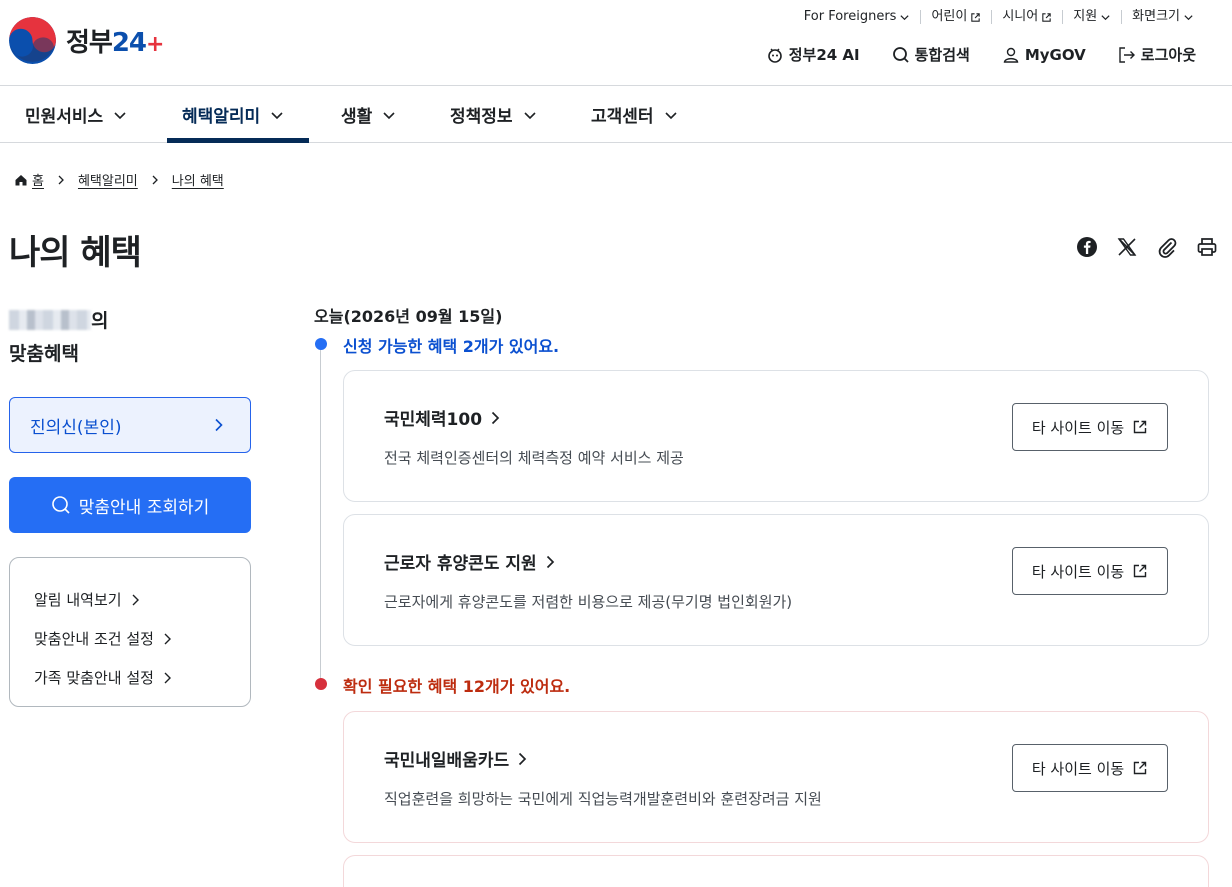 This screenshot has width=1232, height=887. I want to click on share-tools, so click(1138, 247).